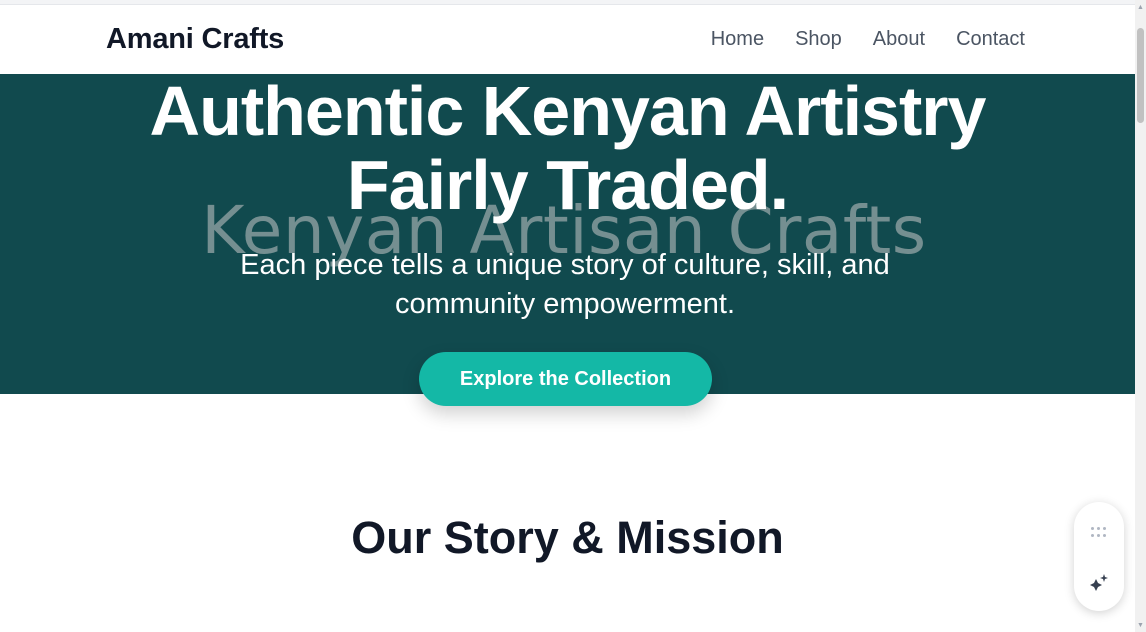 Image resolution: width=1146 pixels, height=632 pixels. Describe the element at coordinates (1140, 7) in the screenshot. I see `scroll-up-arrow-icon: ▲` at that location.